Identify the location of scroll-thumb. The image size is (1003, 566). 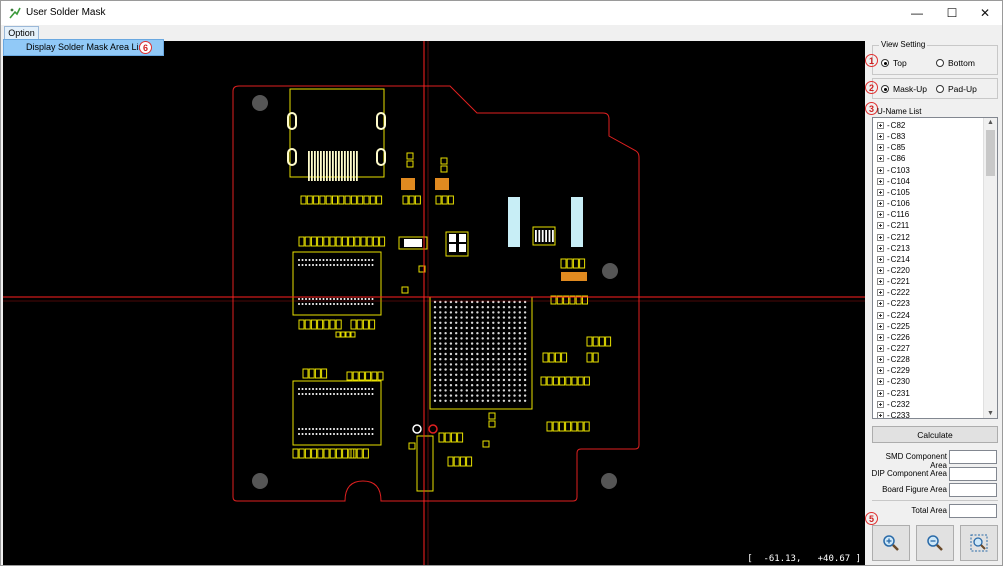
(990, 153).